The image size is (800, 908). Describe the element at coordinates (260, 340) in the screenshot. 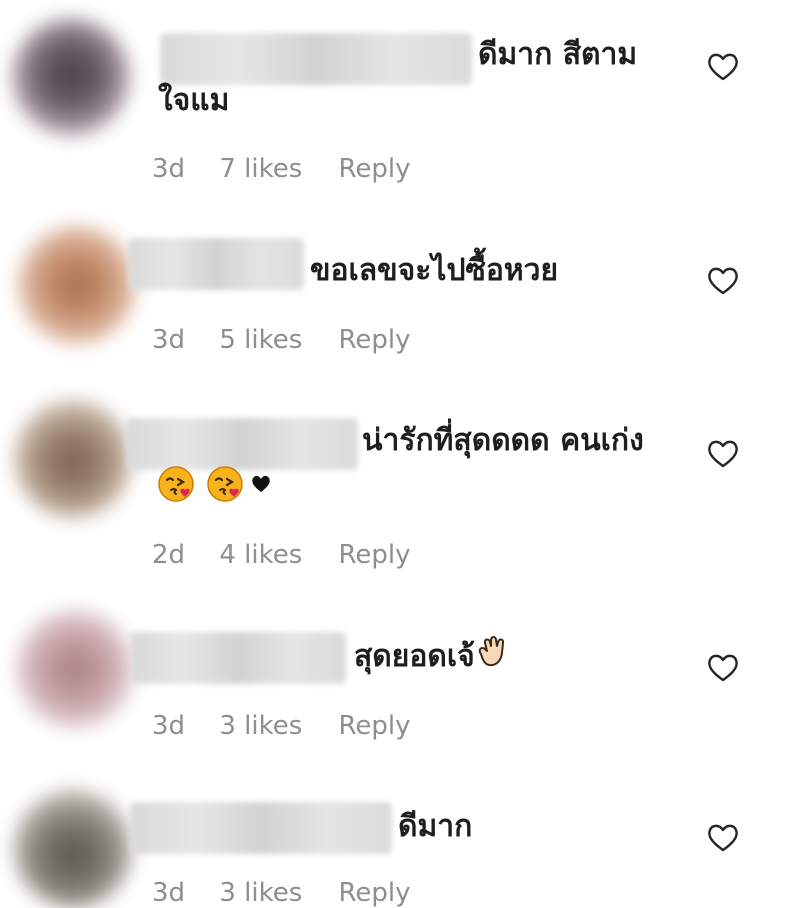

I see `comment-likes: 5 likes` at that location.